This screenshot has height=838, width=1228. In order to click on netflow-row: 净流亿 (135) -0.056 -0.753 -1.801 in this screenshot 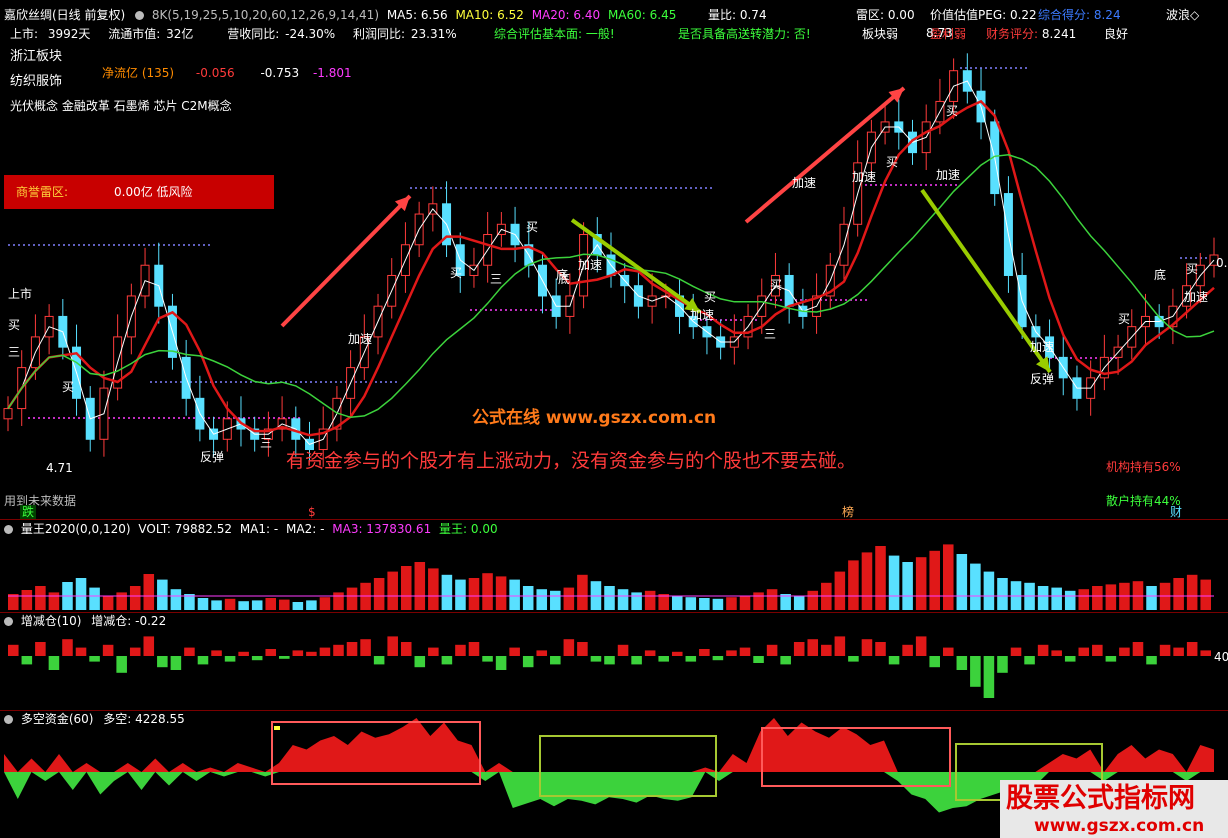, I will do `click(227, 73)`.